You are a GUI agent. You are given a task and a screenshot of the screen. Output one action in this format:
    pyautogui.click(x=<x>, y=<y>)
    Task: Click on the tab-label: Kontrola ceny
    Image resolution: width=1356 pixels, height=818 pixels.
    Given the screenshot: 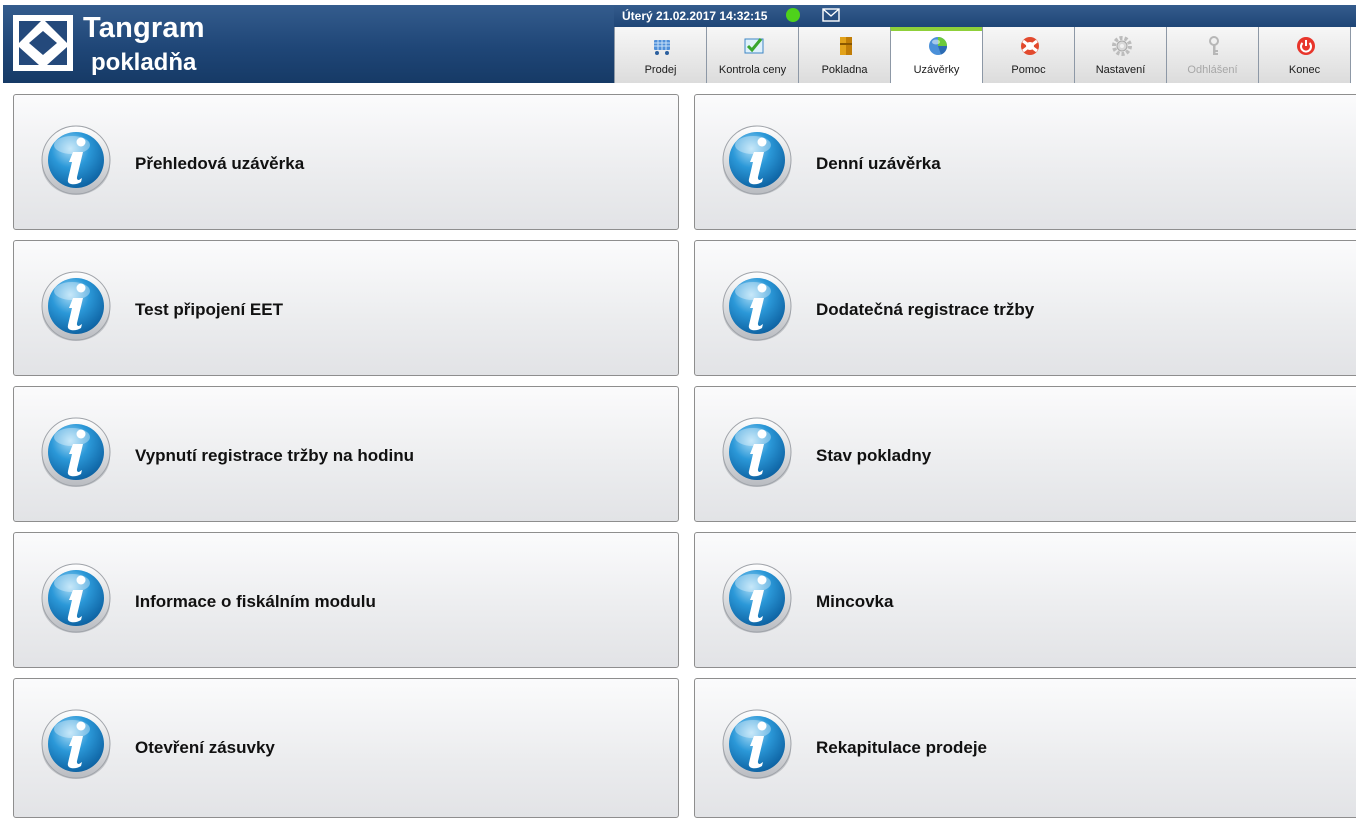 What is the action you would take?
    pyautogui.click(x=752, y=70)
    